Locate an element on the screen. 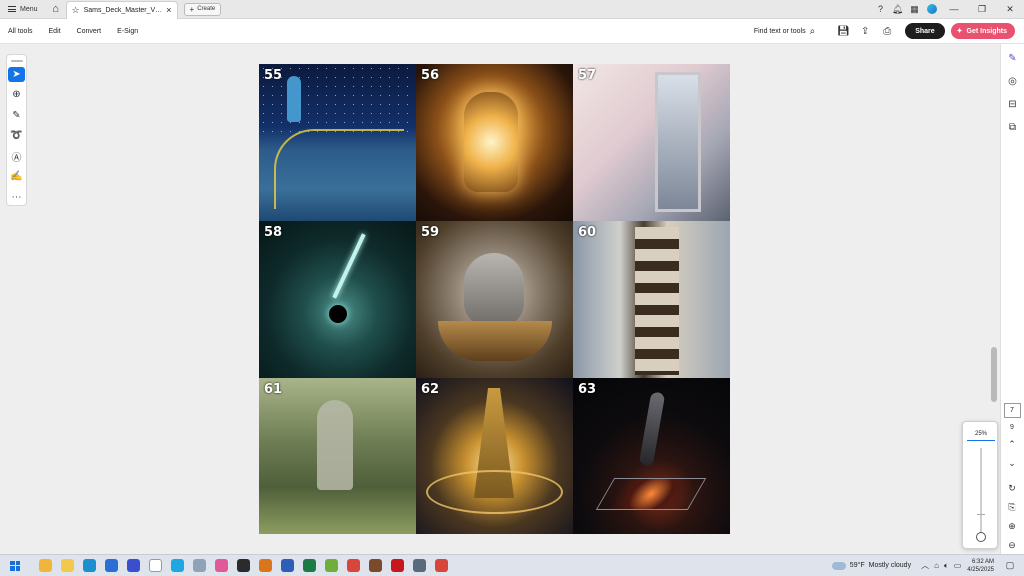  card-image-62: 62 is located at coordinates (494, 456).